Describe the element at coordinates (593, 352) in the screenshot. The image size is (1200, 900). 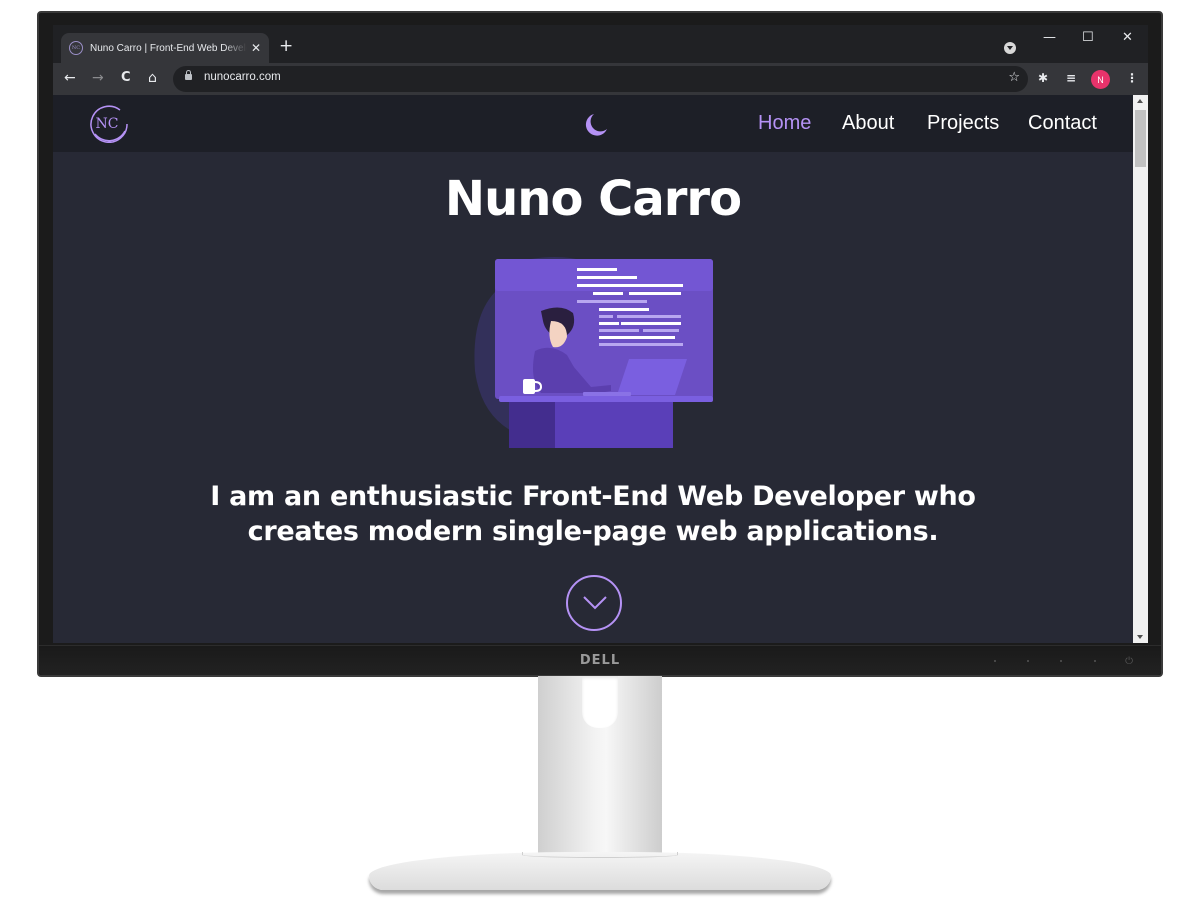
I see `developer-illustration` at that location.